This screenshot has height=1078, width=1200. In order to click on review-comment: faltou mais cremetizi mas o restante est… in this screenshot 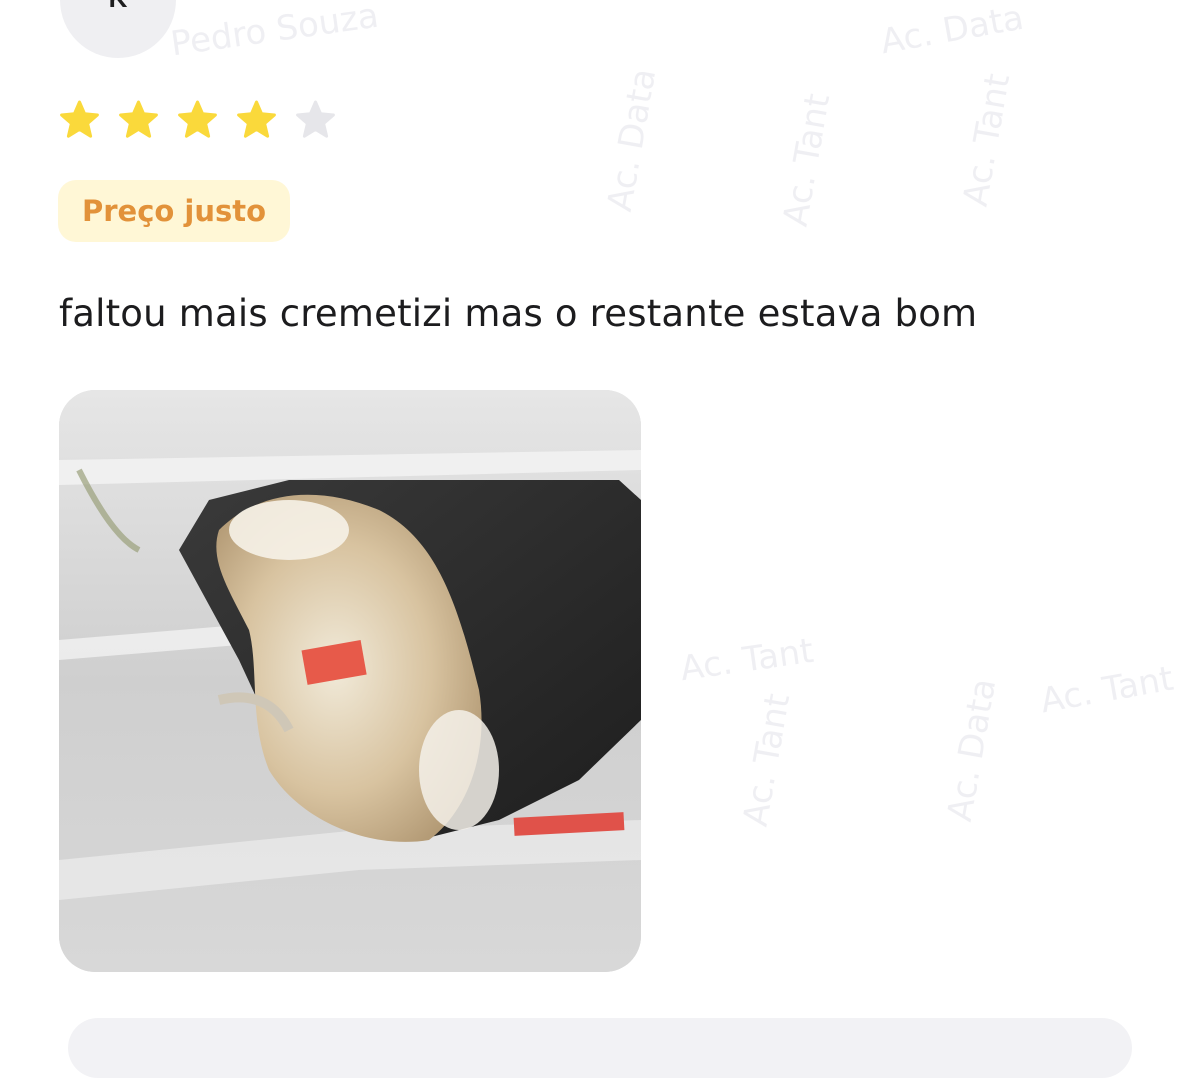, I will do `click(518, 313)`.